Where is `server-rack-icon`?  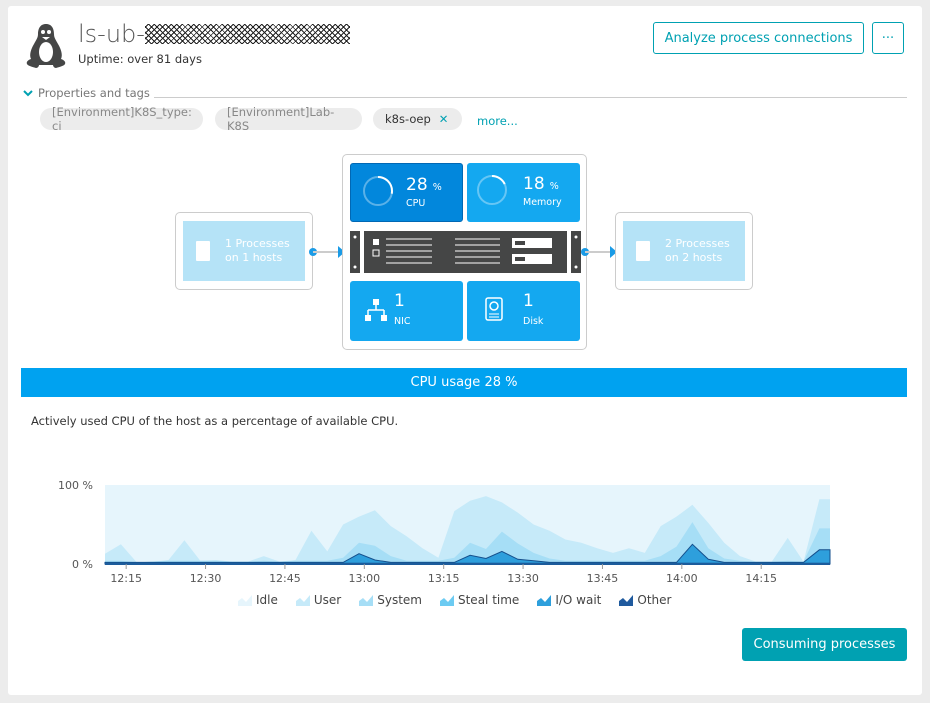 server-rack-icon is located at coordinates (465, 252).